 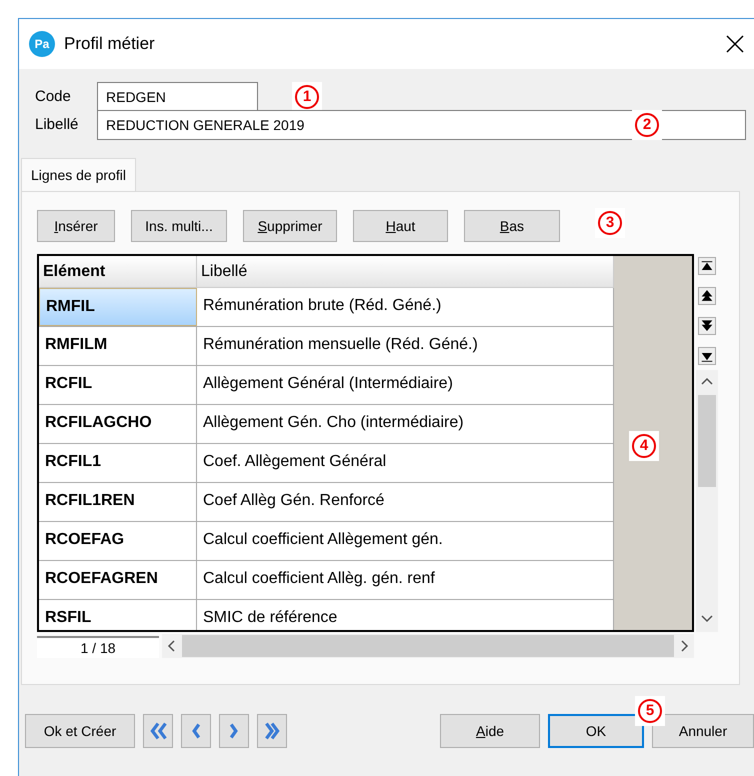 What do you see at coordinates (405, 541) in the screenshot?
I see `table-cell: Calcul coefficient Allègement gén.` at bounding box center [405, 541].